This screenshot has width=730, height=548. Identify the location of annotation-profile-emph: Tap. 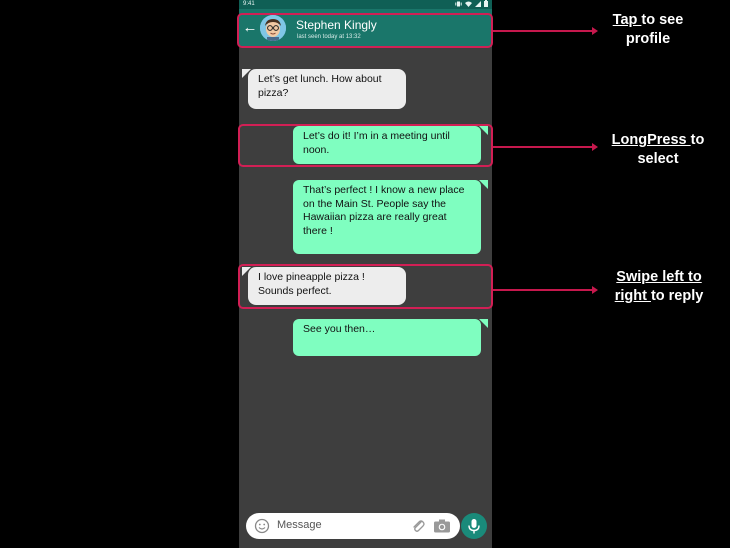
(627, 20).